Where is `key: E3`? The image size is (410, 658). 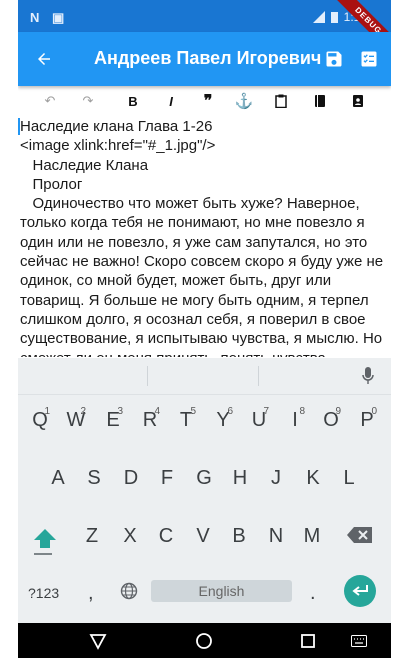
key: E3 is located at coordinates (113, 419).